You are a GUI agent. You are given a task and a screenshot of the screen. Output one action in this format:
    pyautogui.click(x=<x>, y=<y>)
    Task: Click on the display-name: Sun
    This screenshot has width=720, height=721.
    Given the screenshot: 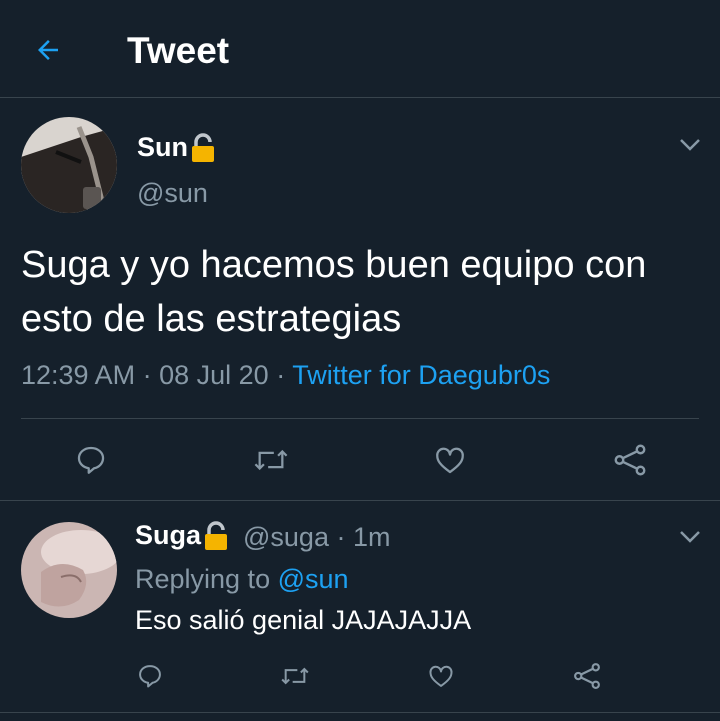 What is the action you would take?
    pyautogui.click(x=176, y=147)
    